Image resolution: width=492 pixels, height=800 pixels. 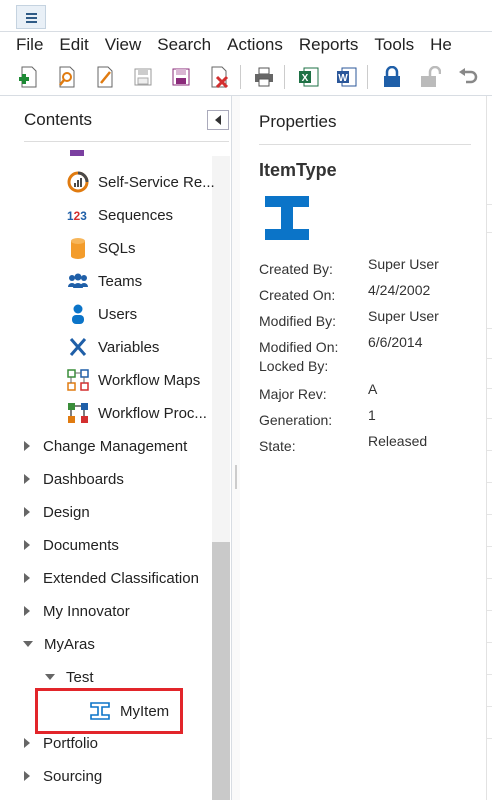 I want to click on tree-category-label: MyAras, so click(x=69, y=644).